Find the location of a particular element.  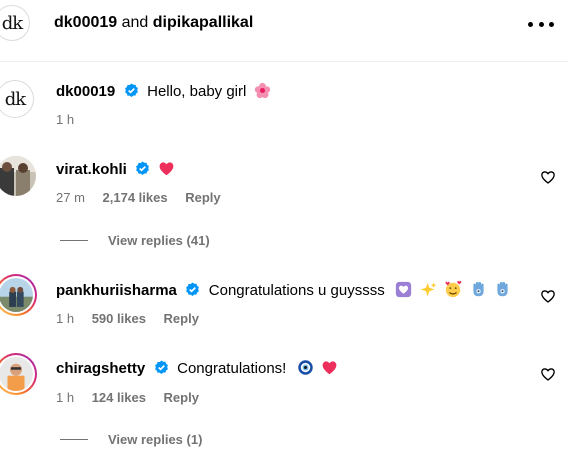

caption-avatar: dk is located at coordinates (17, 99).